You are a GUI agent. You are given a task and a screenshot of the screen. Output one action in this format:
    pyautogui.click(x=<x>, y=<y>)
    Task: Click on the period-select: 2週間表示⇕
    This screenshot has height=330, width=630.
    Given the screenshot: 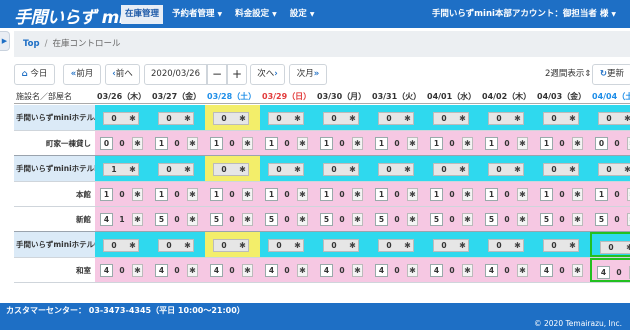 What is the action you would take?
    pyautogui.click(x=568, y=74)
    